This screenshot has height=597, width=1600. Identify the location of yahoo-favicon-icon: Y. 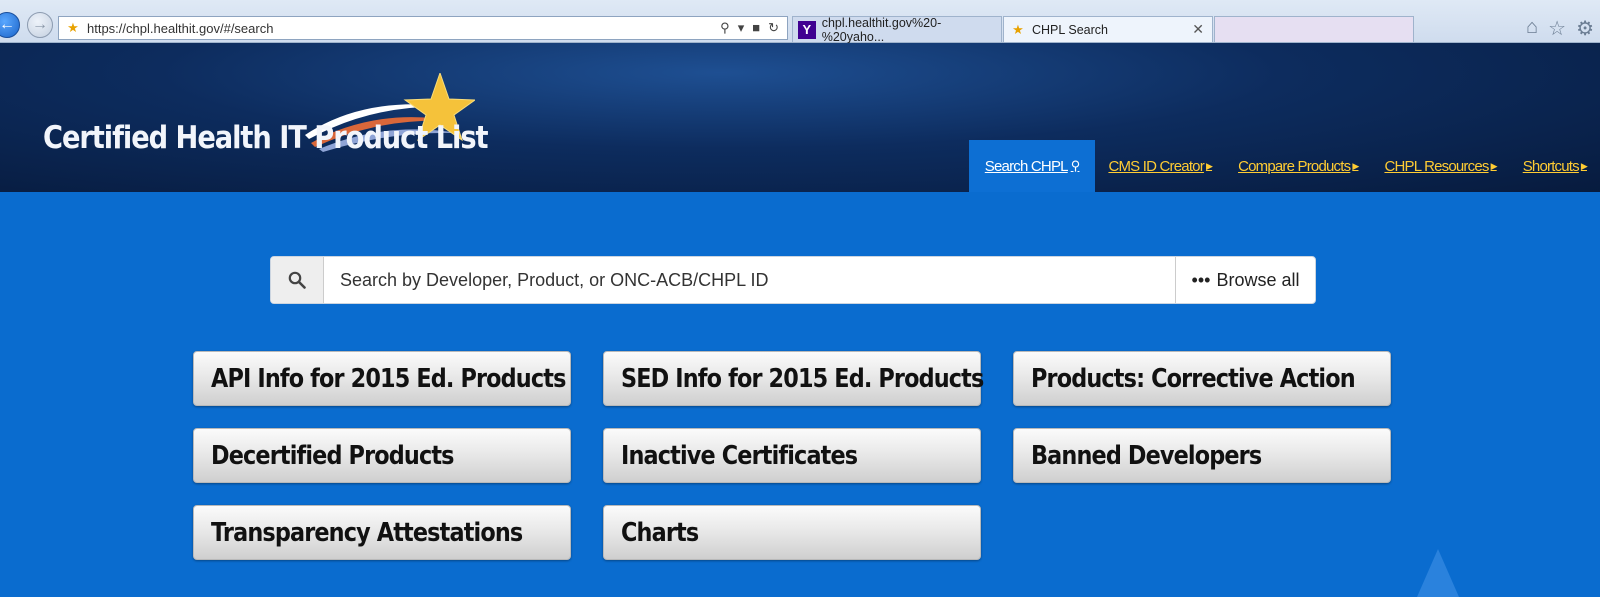
(807, 29).